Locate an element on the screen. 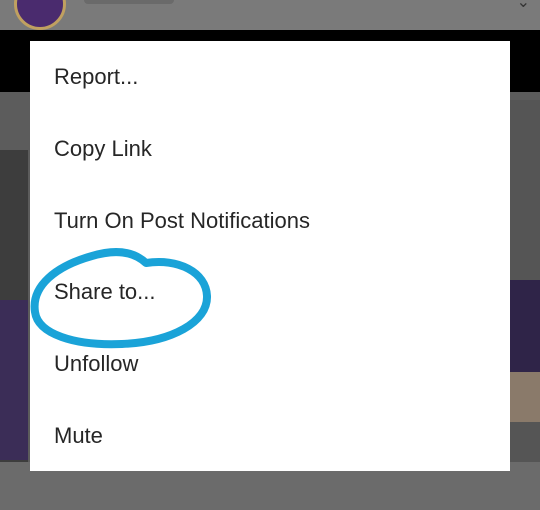 This screenshot has width=540, height=510. mute-menu-item: Mute is located at coordinates (270, 436).